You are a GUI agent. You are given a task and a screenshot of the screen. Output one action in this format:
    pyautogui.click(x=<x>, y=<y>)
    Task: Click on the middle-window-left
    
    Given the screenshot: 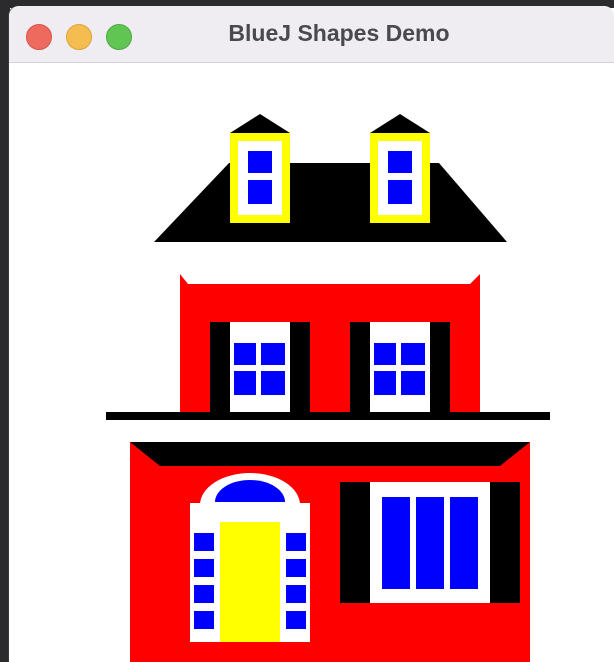 What is the action you would take?
    pyautogui.click(x=260, y=367)
    